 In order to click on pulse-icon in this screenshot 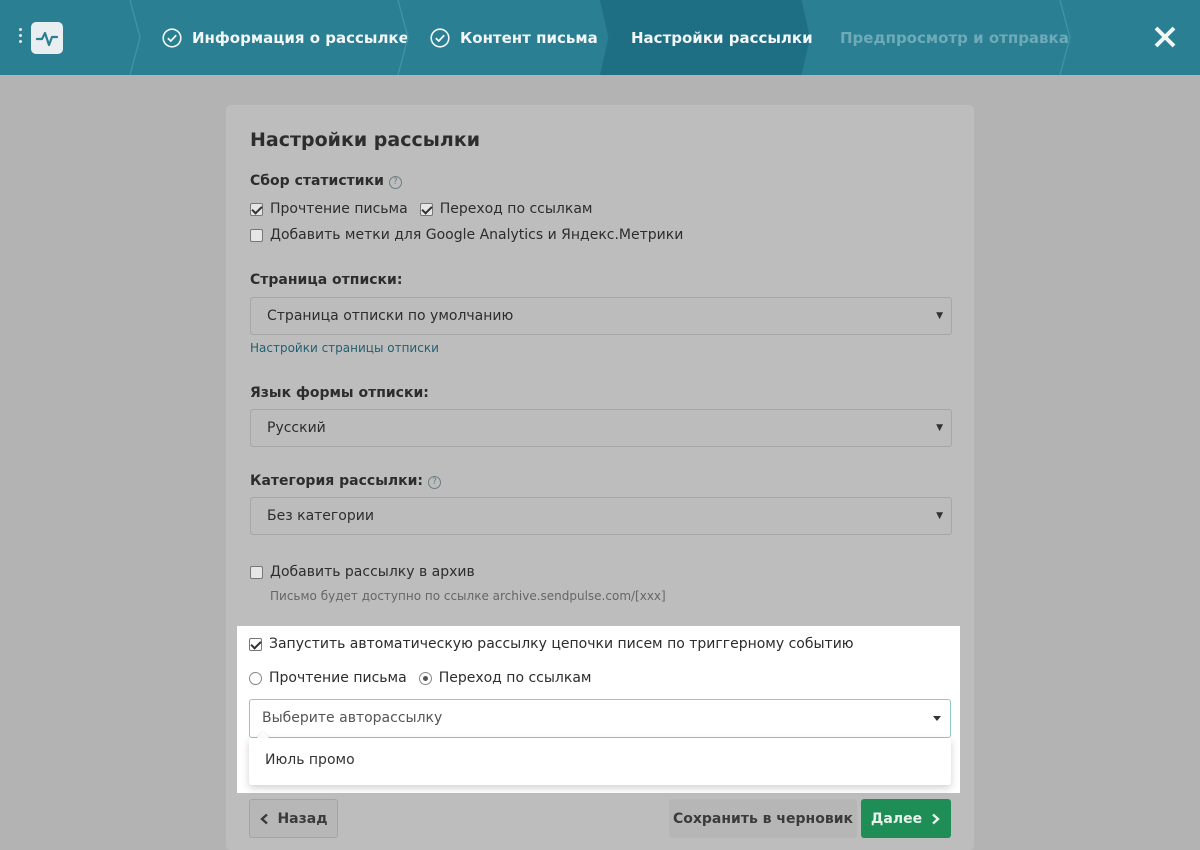, I will do `click(47, 39)`.